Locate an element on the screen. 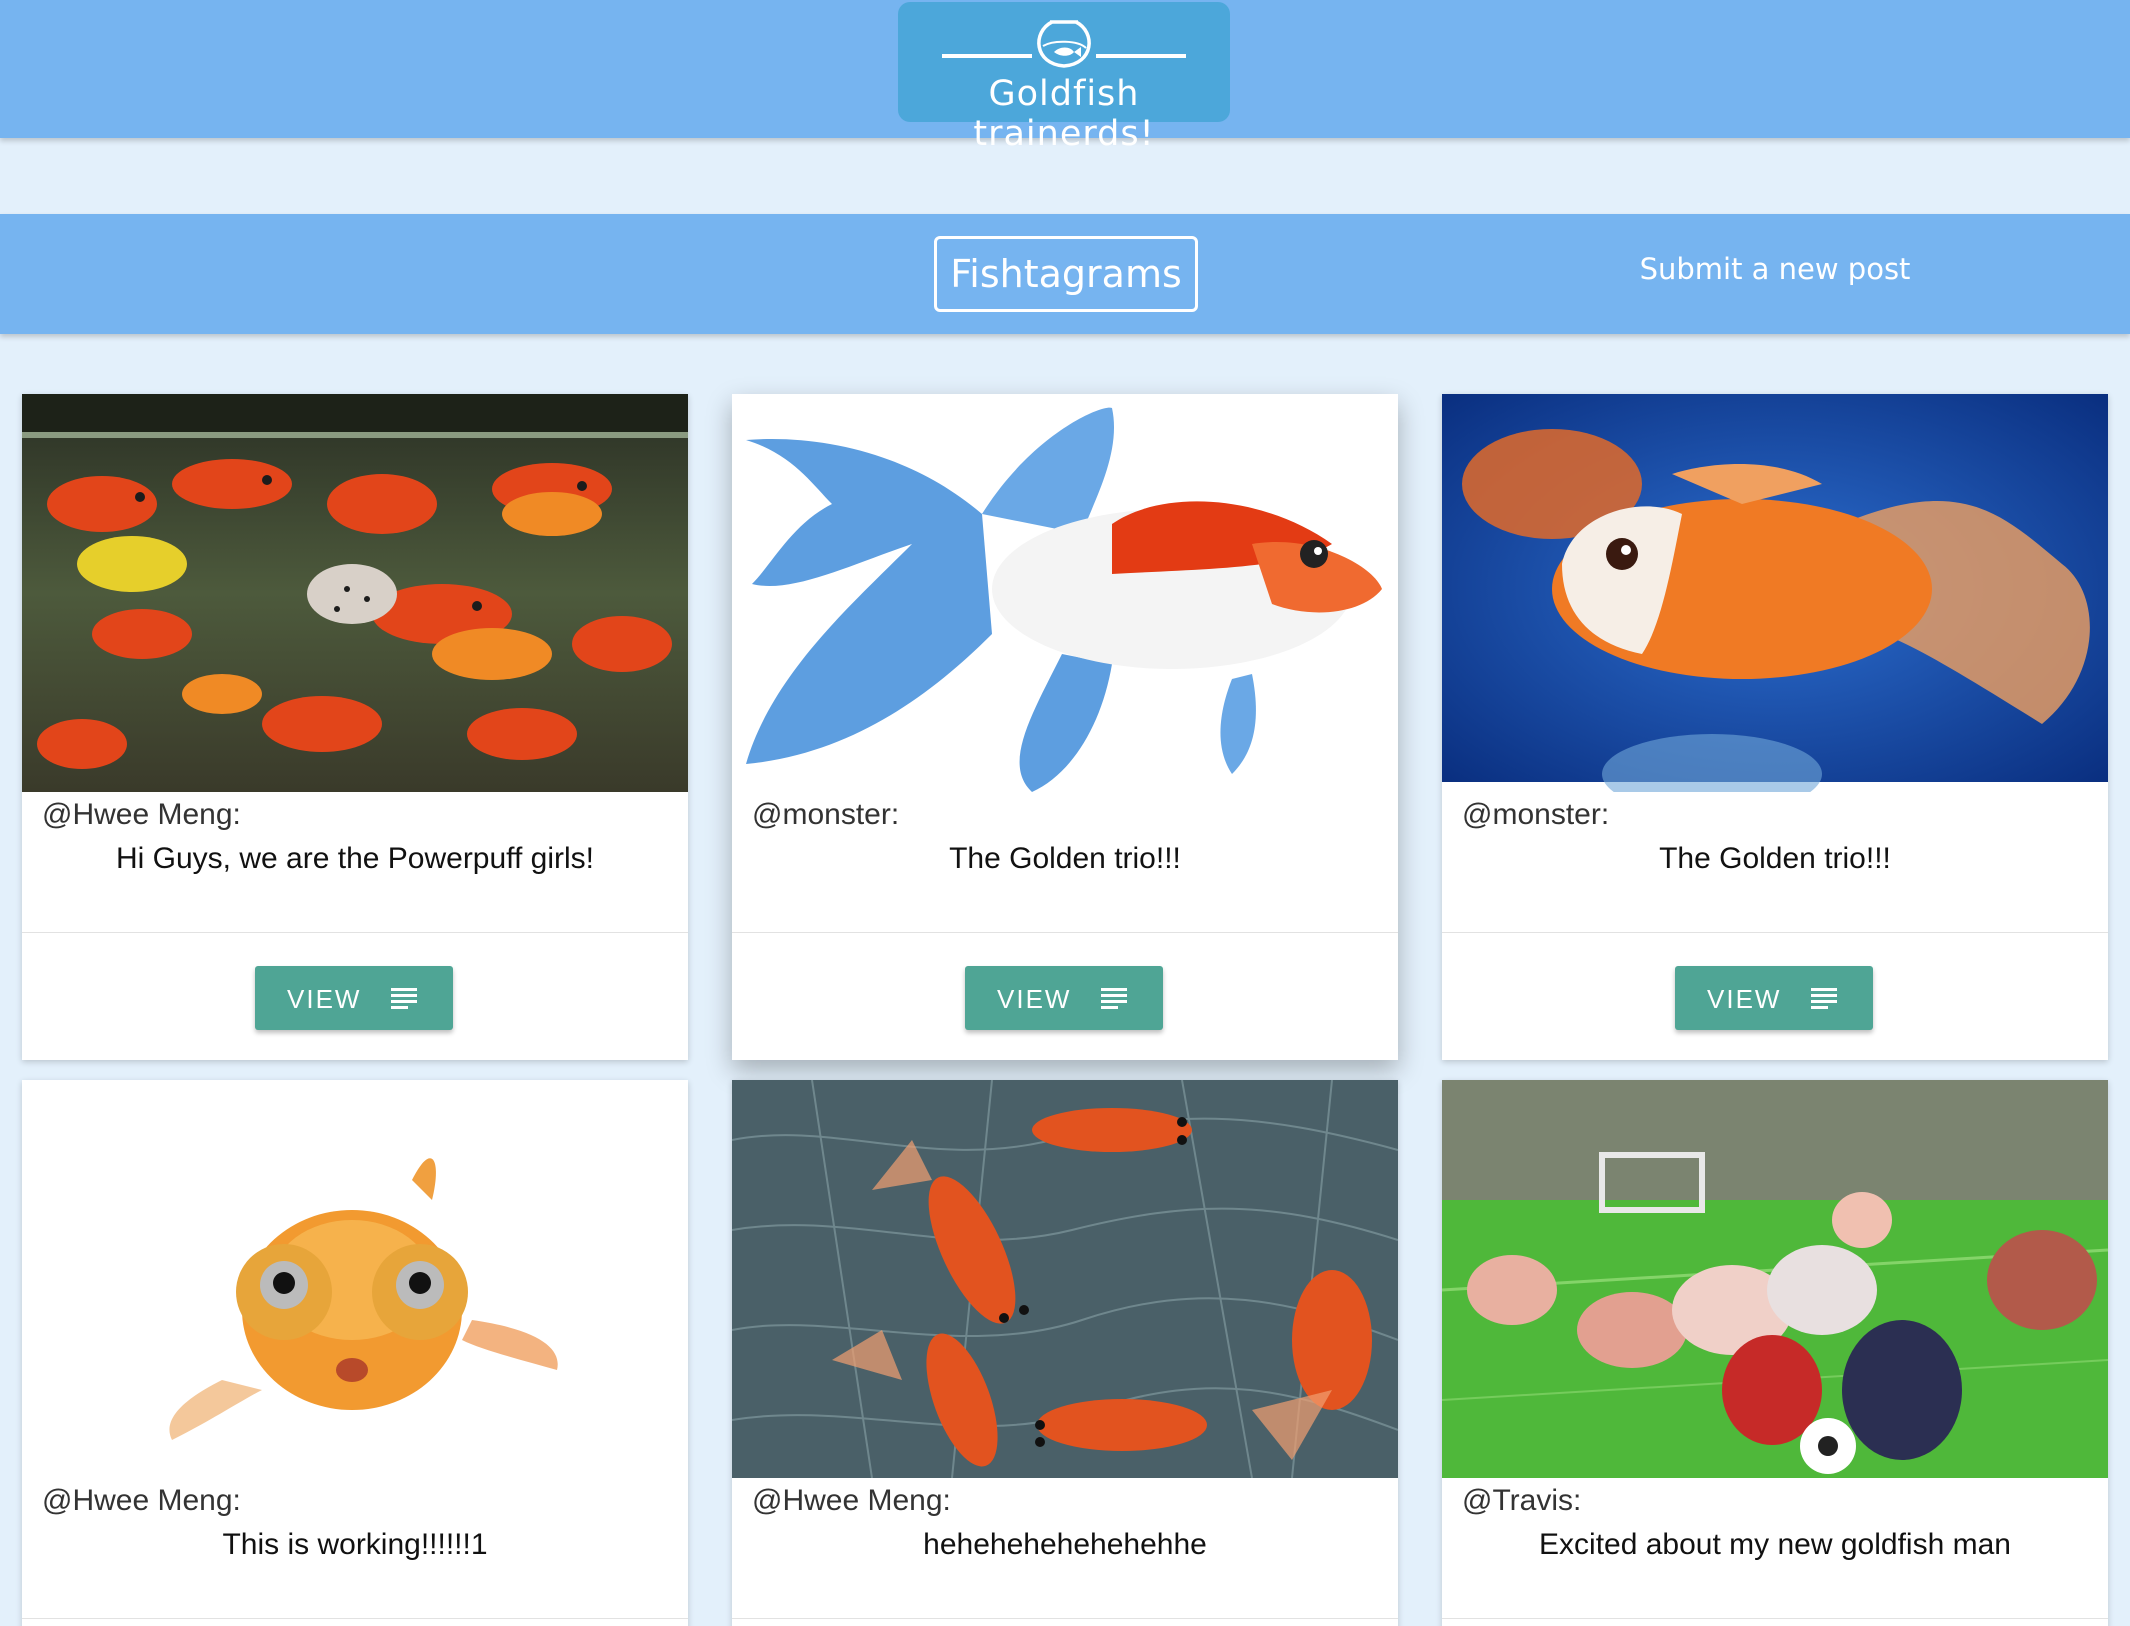  post-card: @Hwee Meng: This is working!!!!!!1 is located at coordinates (355, 1353).